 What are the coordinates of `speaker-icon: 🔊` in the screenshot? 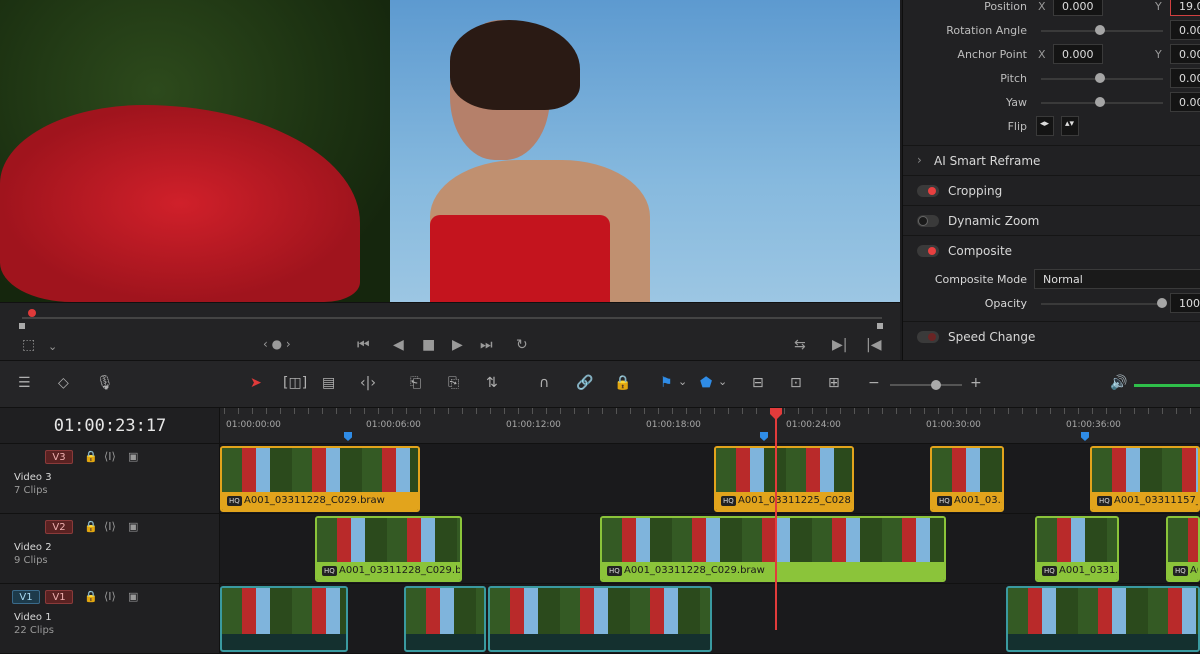 It's located at (1118, 385).